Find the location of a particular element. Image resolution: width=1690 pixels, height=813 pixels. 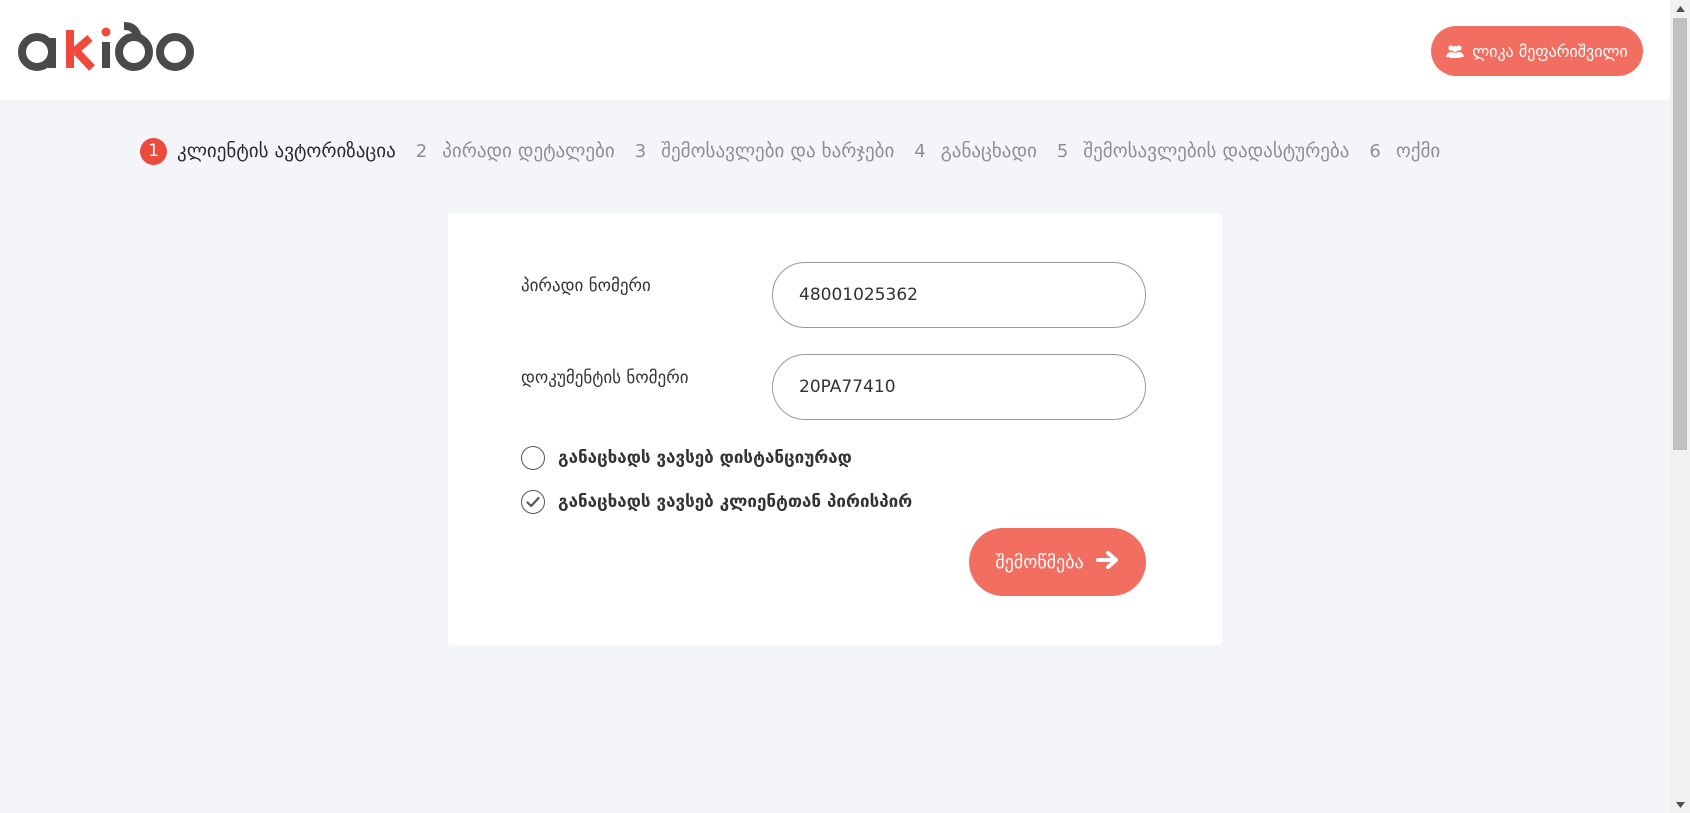

step-label: შემოსავლები და ხარჯები is located at coordinates (778, 151).